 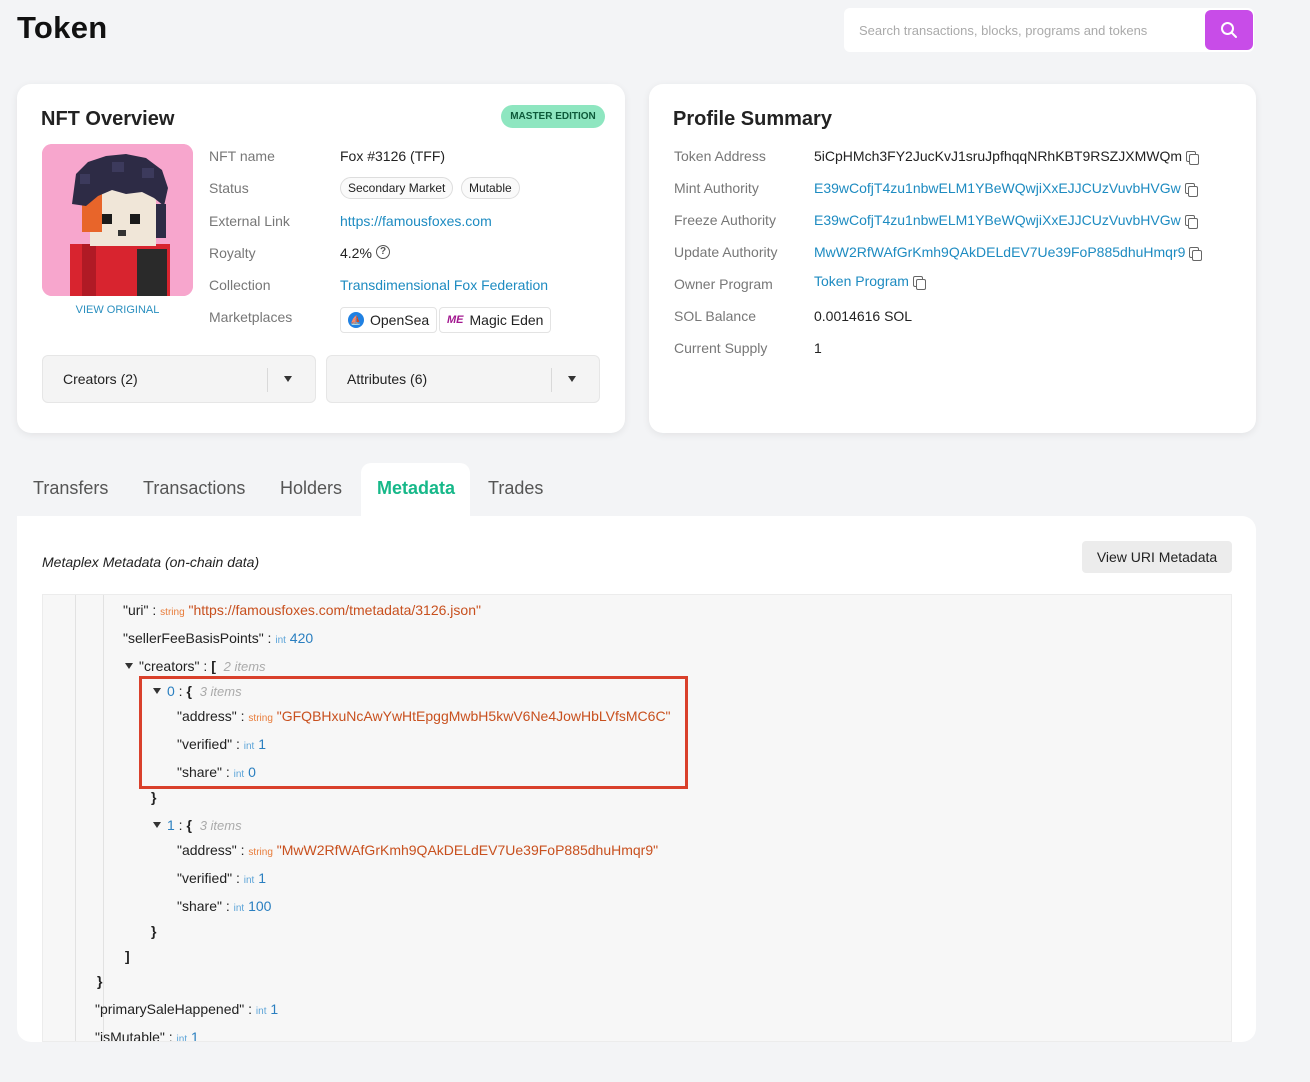 I want to click on mint-authority-label: Mint Authority, so click(x=716, y=188).